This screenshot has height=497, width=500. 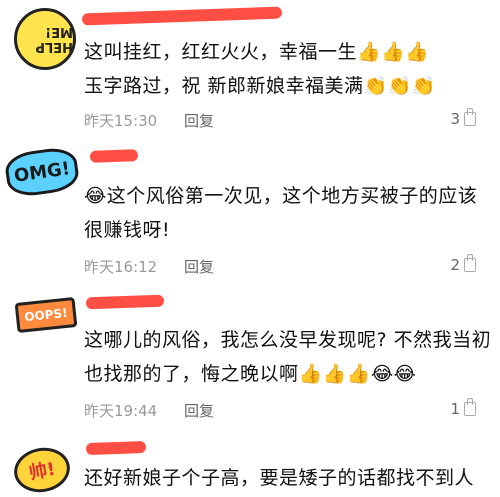 I want to click on avatar: HELP ME!, so click(x=45, y=39).